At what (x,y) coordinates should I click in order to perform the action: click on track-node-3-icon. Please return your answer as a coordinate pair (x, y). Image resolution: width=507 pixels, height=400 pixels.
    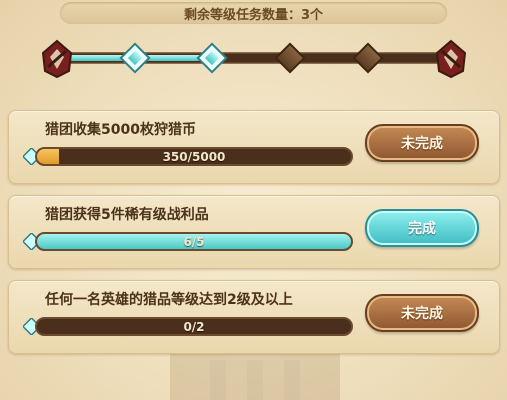
    Looking at the image, I should click on (290, 58).